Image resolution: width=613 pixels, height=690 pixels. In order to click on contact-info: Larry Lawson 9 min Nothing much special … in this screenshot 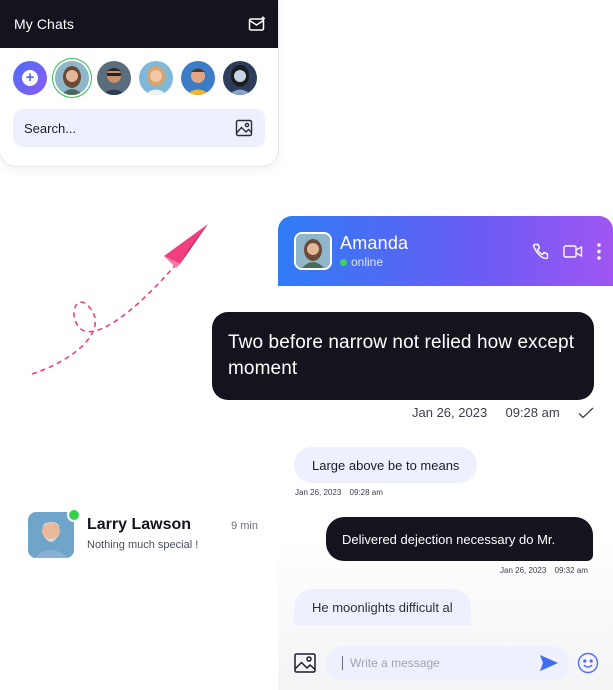, I will do `click(172, 531)`.